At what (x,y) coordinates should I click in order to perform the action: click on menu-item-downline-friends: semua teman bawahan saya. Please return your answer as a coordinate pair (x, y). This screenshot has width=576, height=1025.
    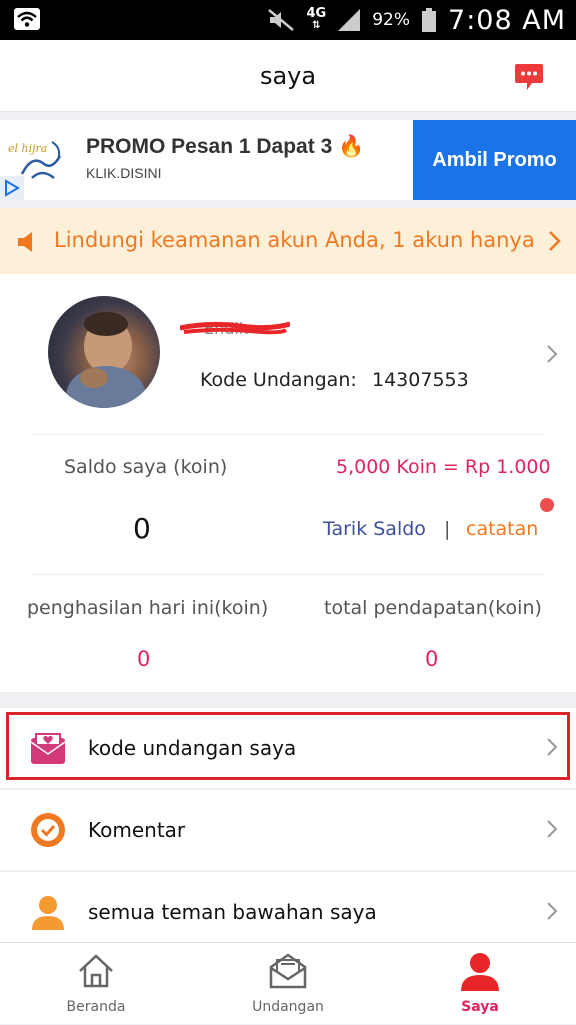
    Looking at the image, I should click on (288, 912).